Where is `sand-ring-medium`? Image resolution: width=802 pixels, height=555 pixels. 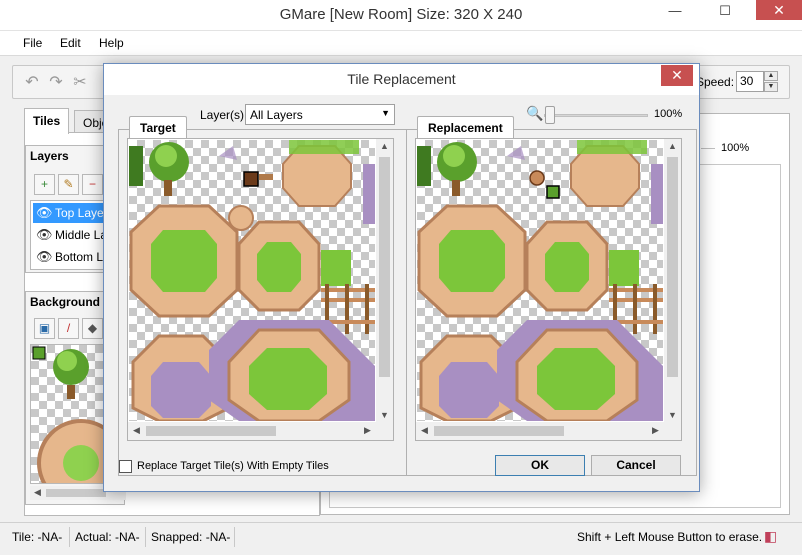
sand-ring-medium is located at coordinates (279, 266).